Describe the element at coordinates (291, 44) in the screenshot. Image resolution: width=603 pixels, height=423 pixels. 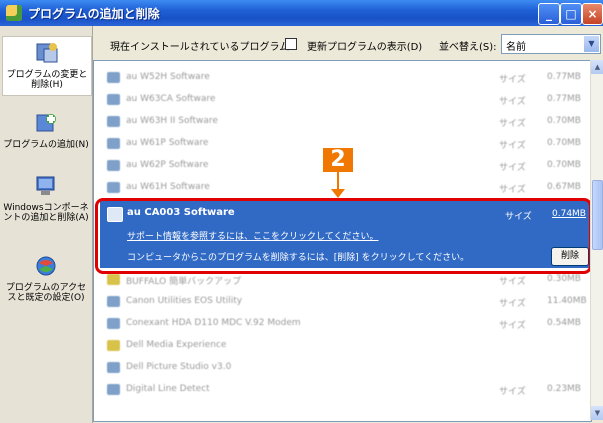
I see `show-updates-checkbox` at that location.